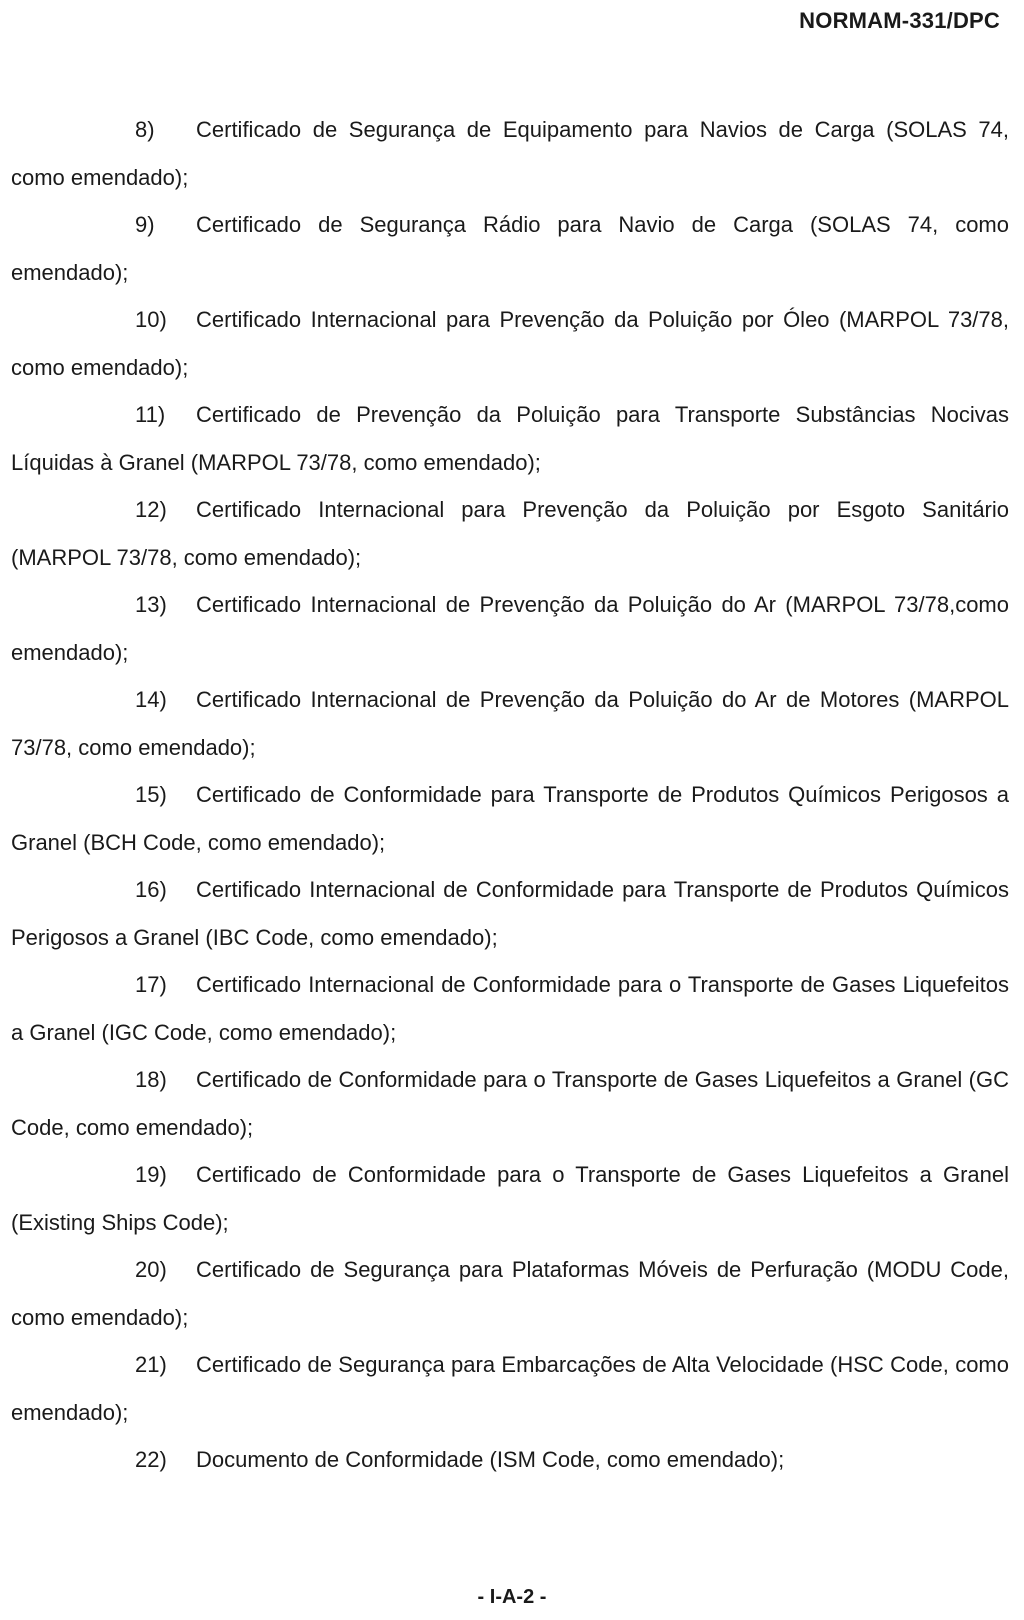 The width and height of the screenshot is (1024, 1620). I want to click on page-number: - I-A-2 -, so click(512, 1597).